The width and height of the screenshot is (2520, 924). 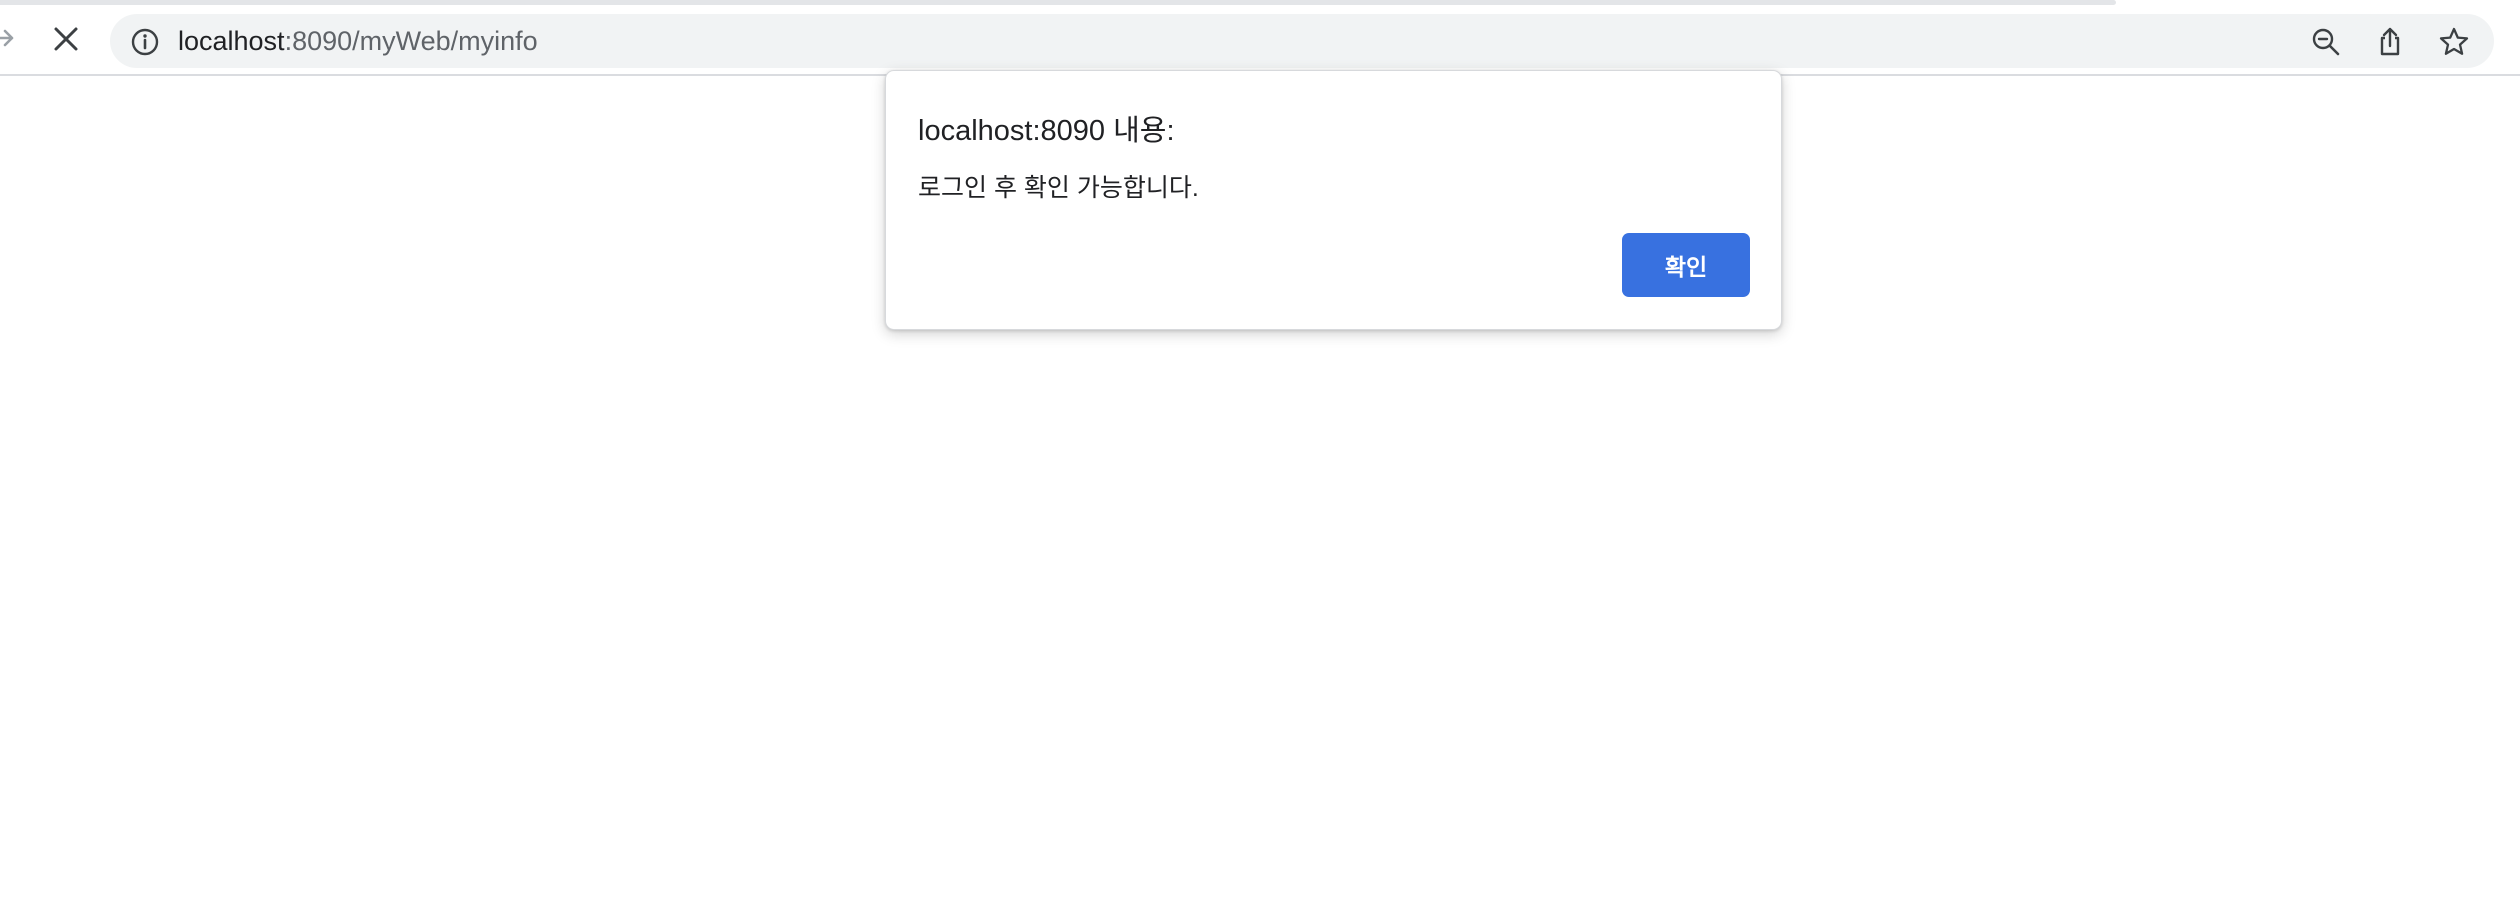 I want to click on url-host: localhost, so click(x=231, y=41).